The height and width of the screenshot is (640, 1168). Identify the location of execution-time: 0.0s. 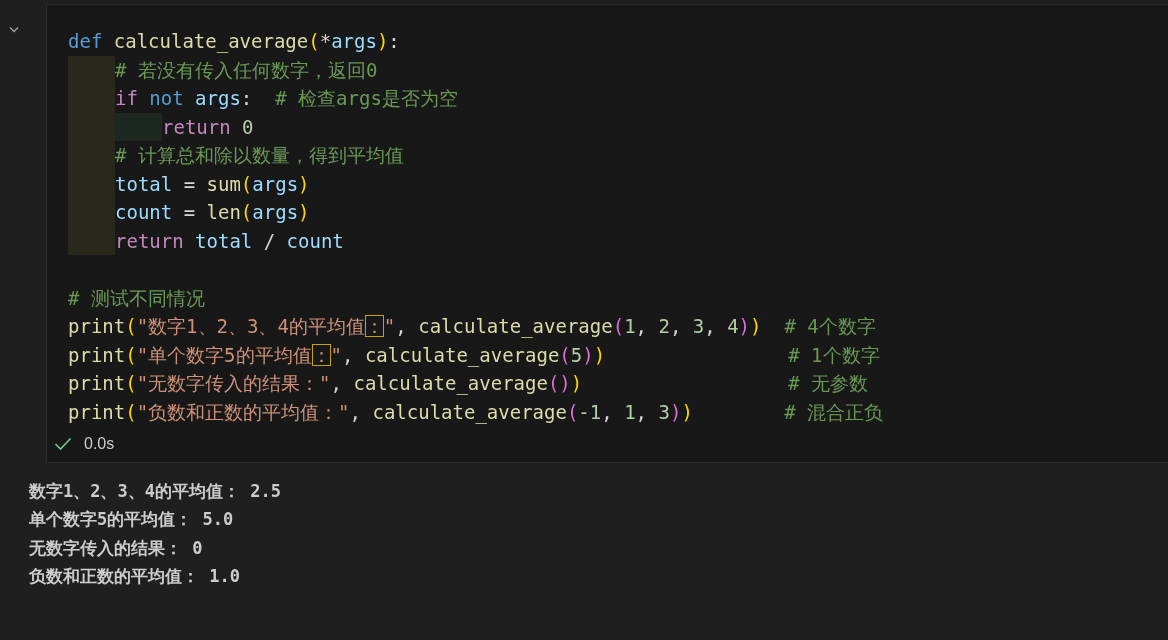
(99, 444).